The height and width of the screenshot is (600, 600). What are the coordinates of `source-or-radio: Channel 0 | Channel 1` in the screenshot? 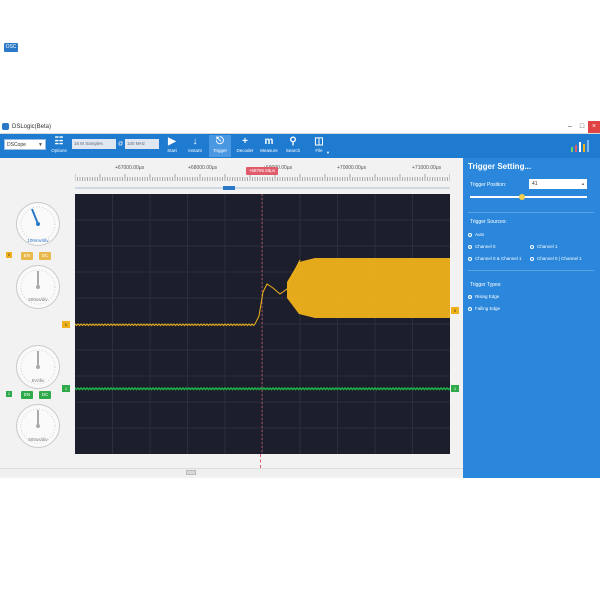 It's located at (556, 258).